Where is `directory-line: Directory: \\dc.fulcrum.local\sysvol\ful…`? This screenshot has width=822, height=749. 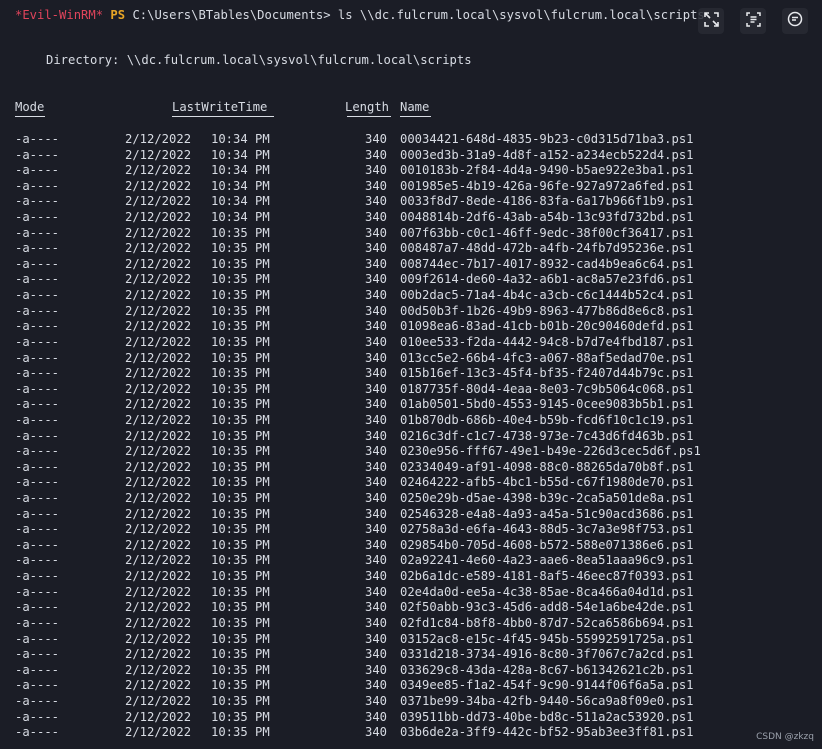 directory-line: Directory: \\dc.fulcrum.local\sysvol\ful… is located at coordinates (259, 60).